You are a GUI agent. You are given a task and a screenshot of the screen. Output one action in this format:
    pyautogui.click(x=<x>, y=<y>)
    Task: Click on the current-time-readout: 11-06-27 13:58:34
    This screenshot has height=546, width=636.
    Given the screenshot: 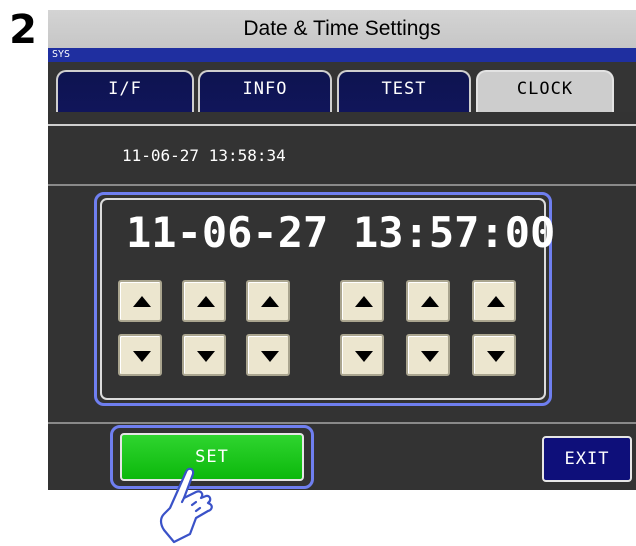 What is the action you would take?
    pyautogui.click(x=204, y=155)
    